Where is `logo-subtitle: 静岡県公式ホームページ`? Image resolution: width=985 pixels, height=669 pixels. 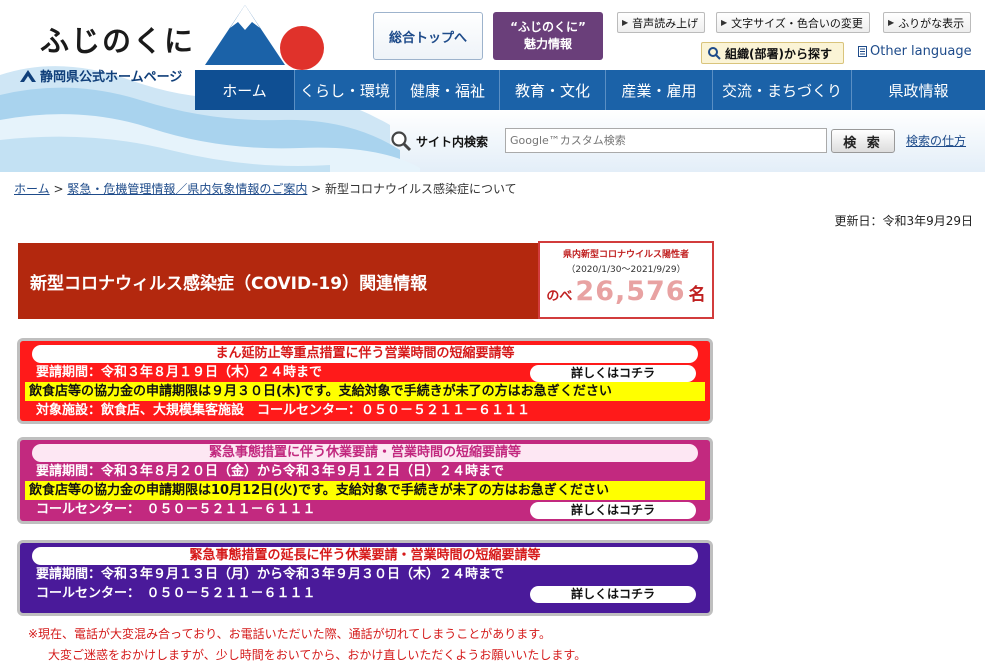
logo-subtitle: 静岡県公式ホームページ is located at coordinates (111, 77).